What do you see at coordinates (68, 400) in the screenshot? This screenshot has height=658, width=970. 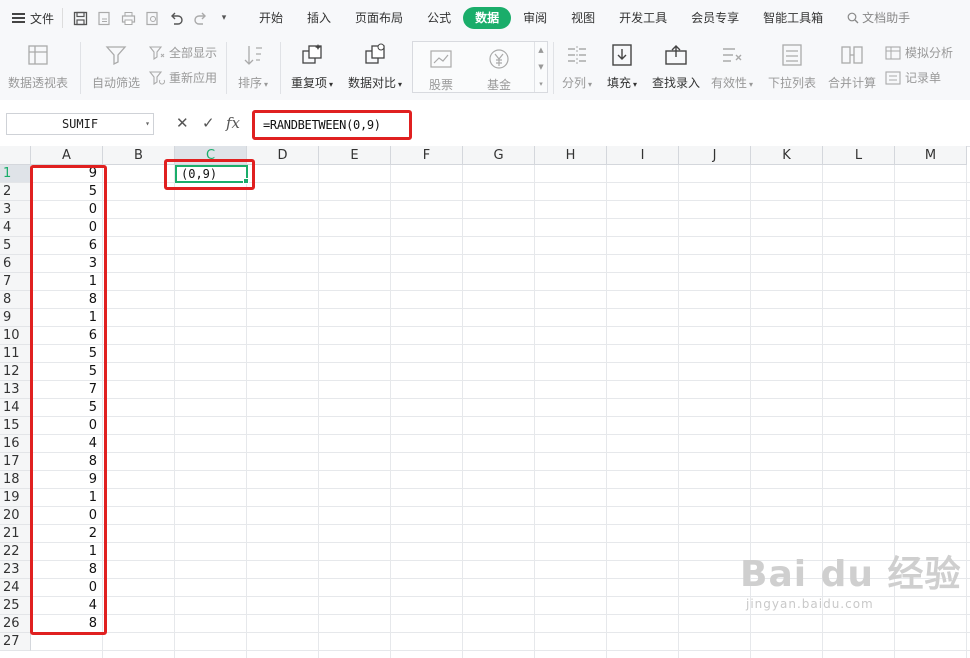 I see `highlight-box-column-a` at bounding box center [68, 400].